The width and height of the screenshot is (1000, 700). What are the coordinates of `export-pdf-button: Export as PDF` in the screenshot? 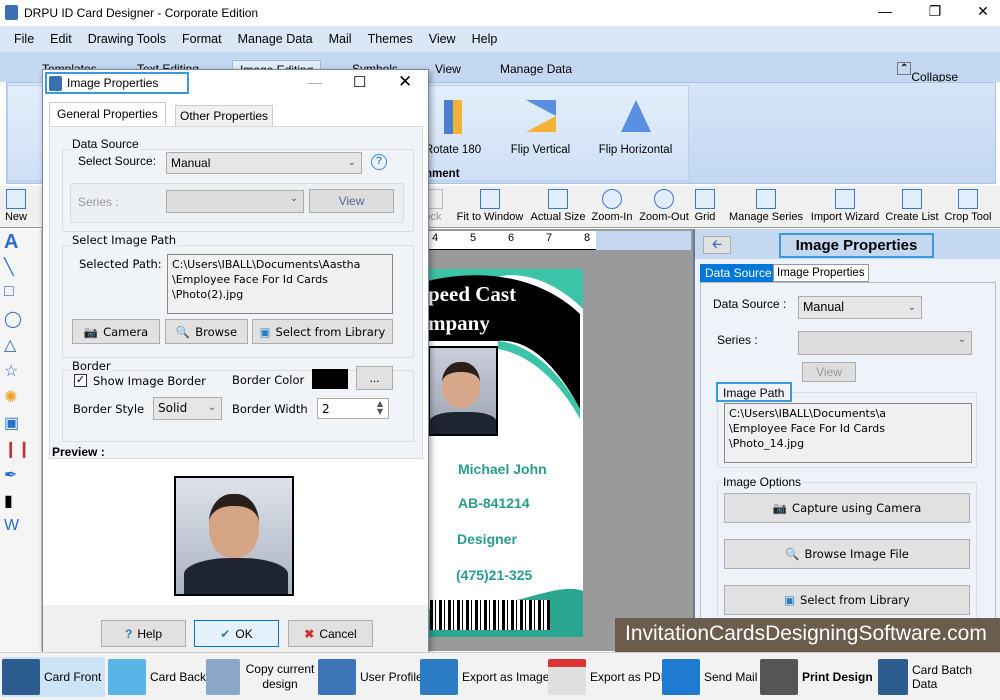 It's located at (608, 677).